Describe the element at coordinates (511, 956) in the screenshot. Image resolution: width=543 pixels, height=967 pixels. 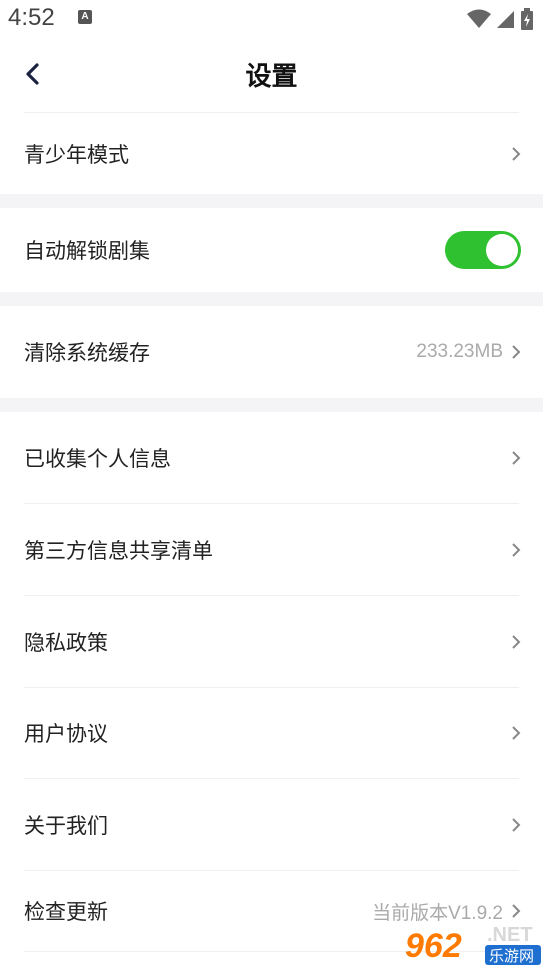
I see `watermark-site: 乐游网` at that location.